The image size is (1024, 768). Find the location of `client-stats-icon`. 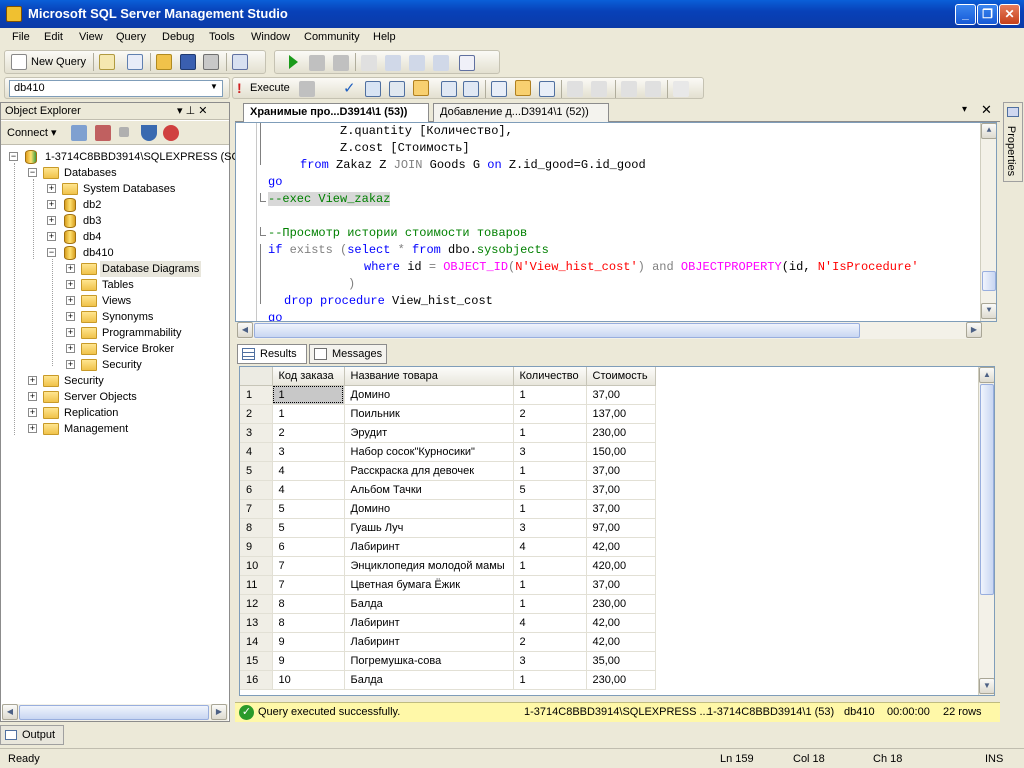

client-stats-icon is located at coordinates (471, 89).